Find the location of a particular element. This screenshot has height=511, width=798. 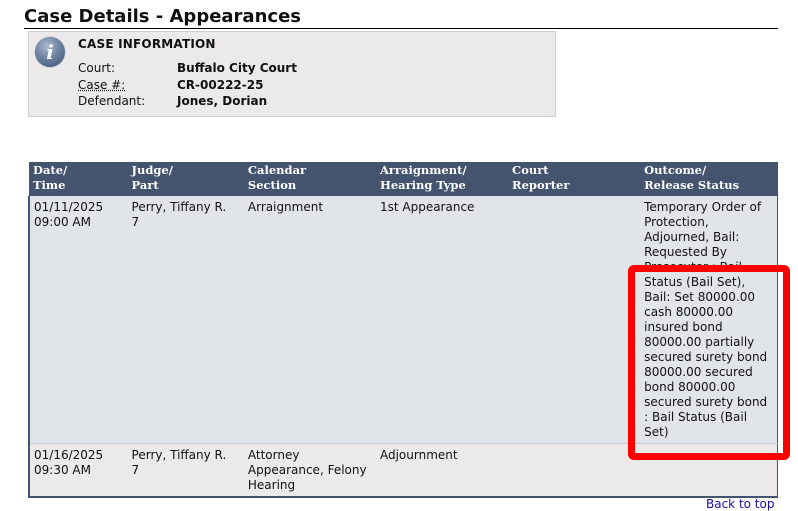

date-time-cell: 01/16/2025 09:30 AM is located at coordinates (78, 470).